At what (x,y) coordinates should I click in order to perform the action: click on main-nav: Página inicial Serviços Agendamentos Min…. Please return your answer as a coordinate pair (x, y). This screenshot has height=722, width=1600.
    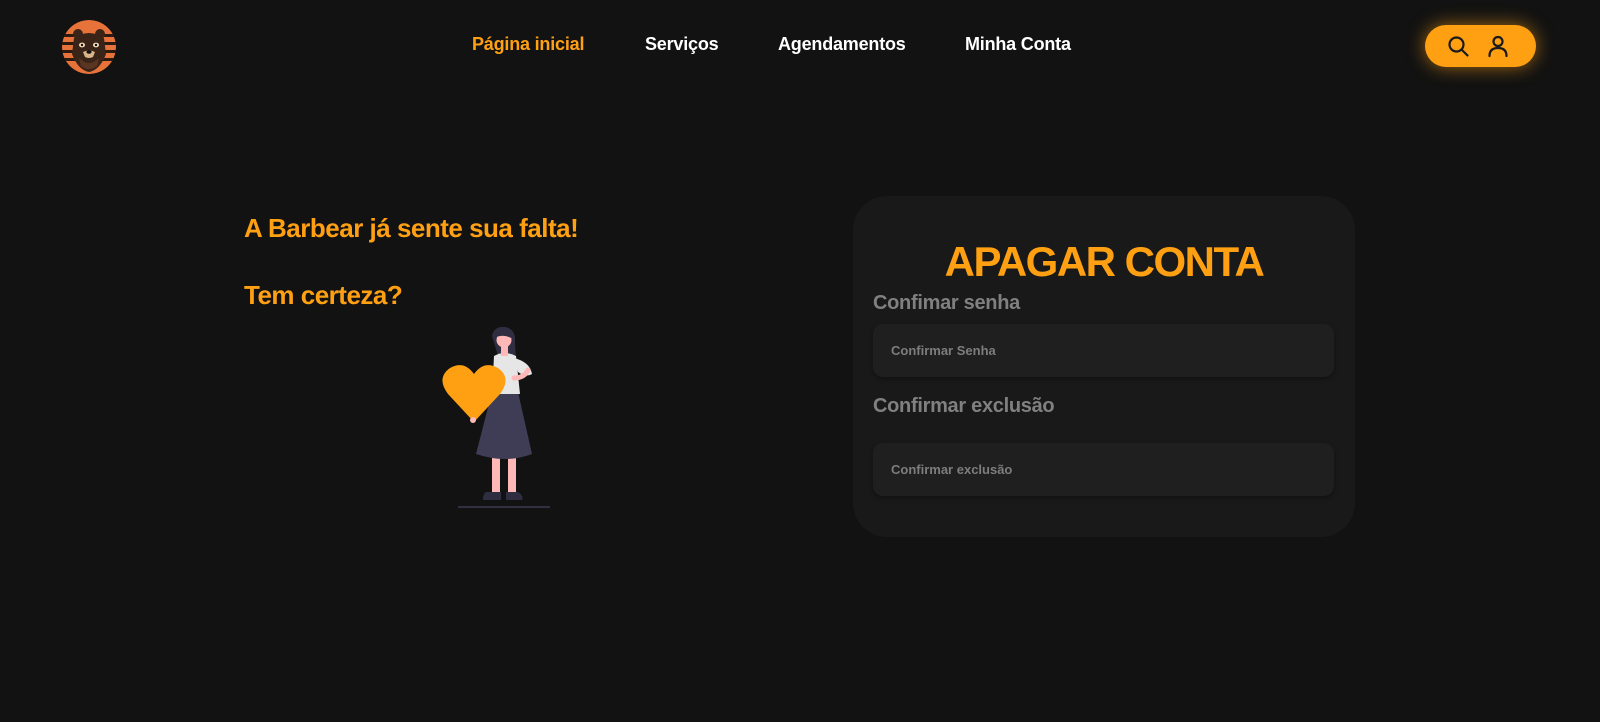
    Looking at the image, I should click on (800, 47).